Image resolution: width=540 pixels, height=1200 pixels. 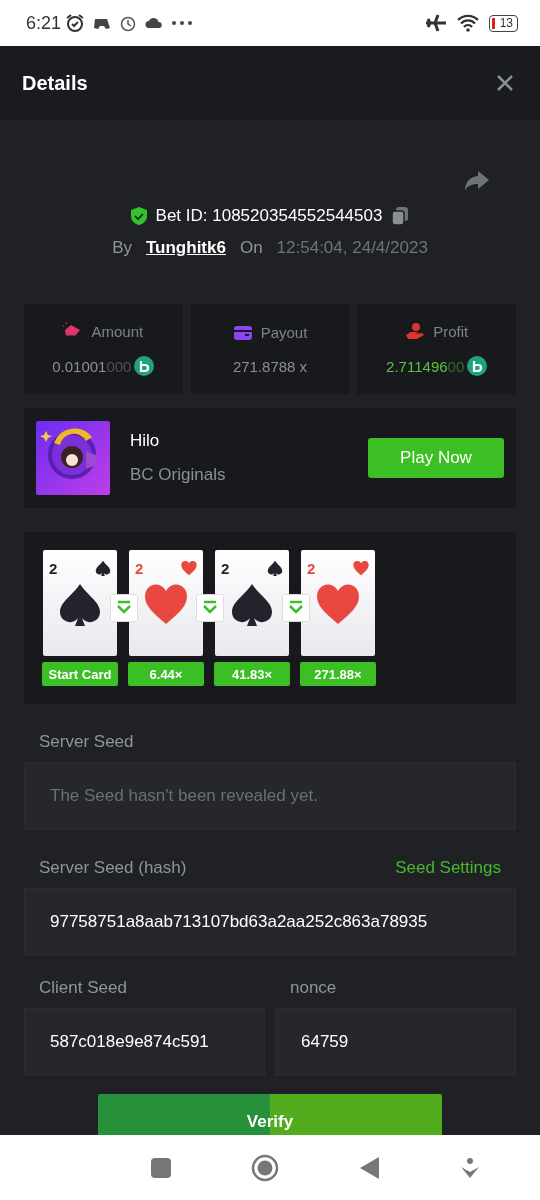 What do you see at coordinates (467, 23) in the screenshot?
I see `wifi-icon` at bounding box center [467, 23].